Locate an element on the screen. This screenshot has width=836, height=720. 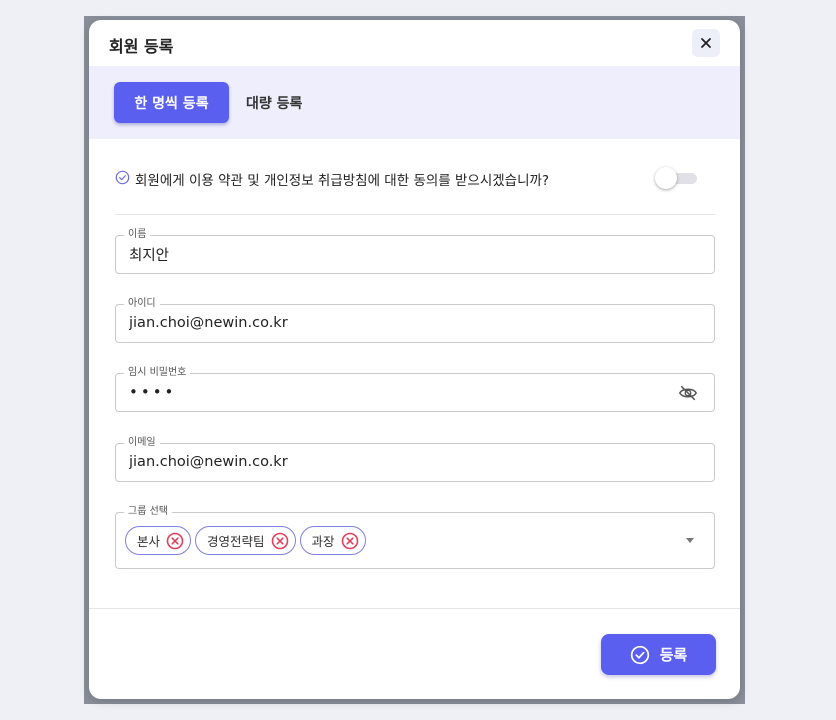
email-input is located at coordinates (399, 462).